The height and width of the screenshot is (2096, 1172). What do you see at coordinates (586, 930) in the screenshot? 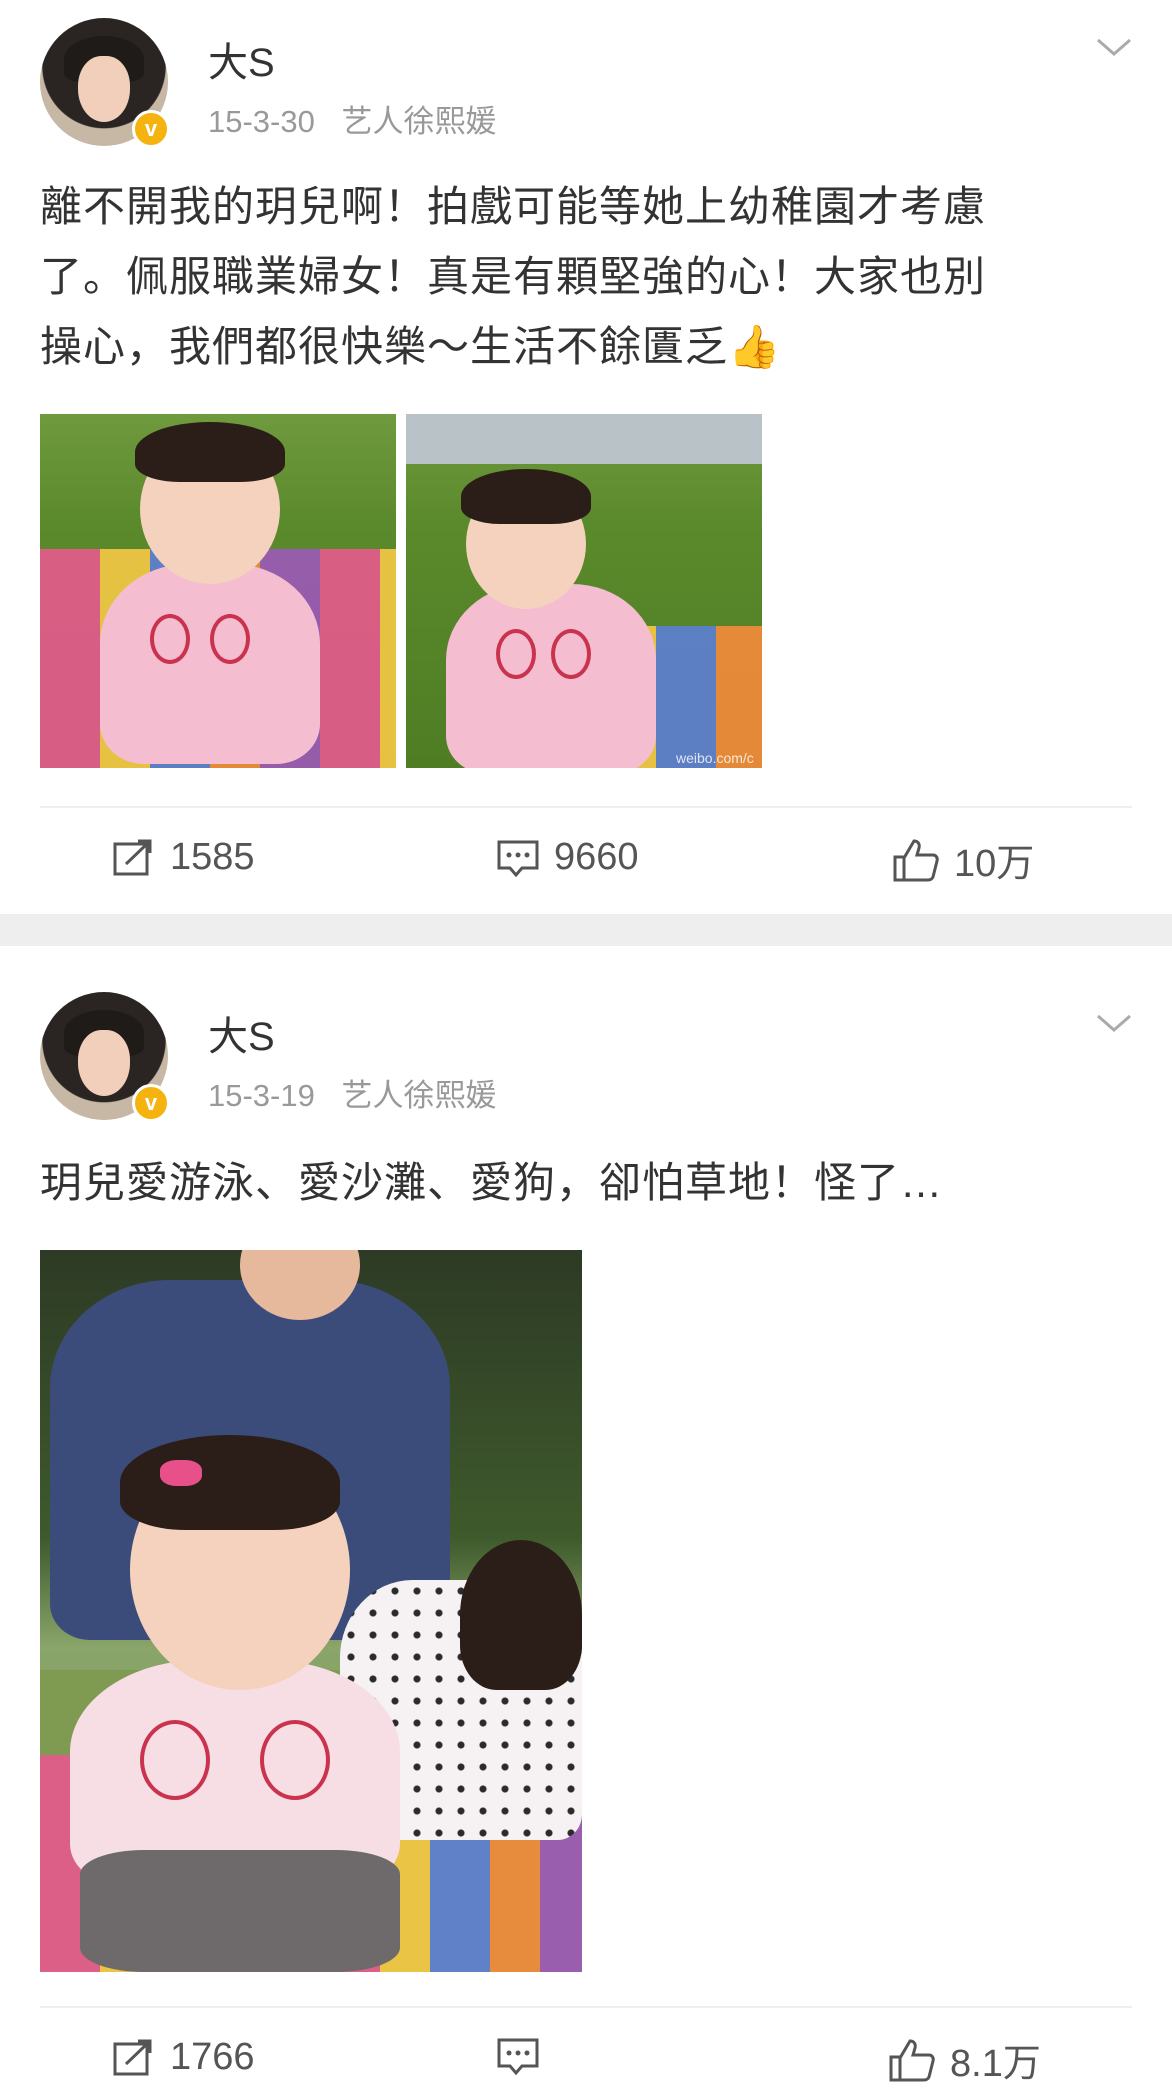
I see `post-separator` at bounding box center [586, 930].